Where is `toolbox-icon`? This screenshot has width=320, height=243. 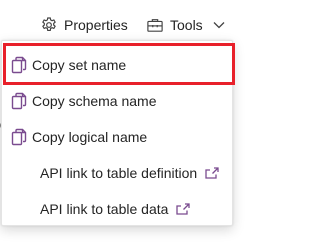 toolbox-icon is located at coordinates (155, 25).